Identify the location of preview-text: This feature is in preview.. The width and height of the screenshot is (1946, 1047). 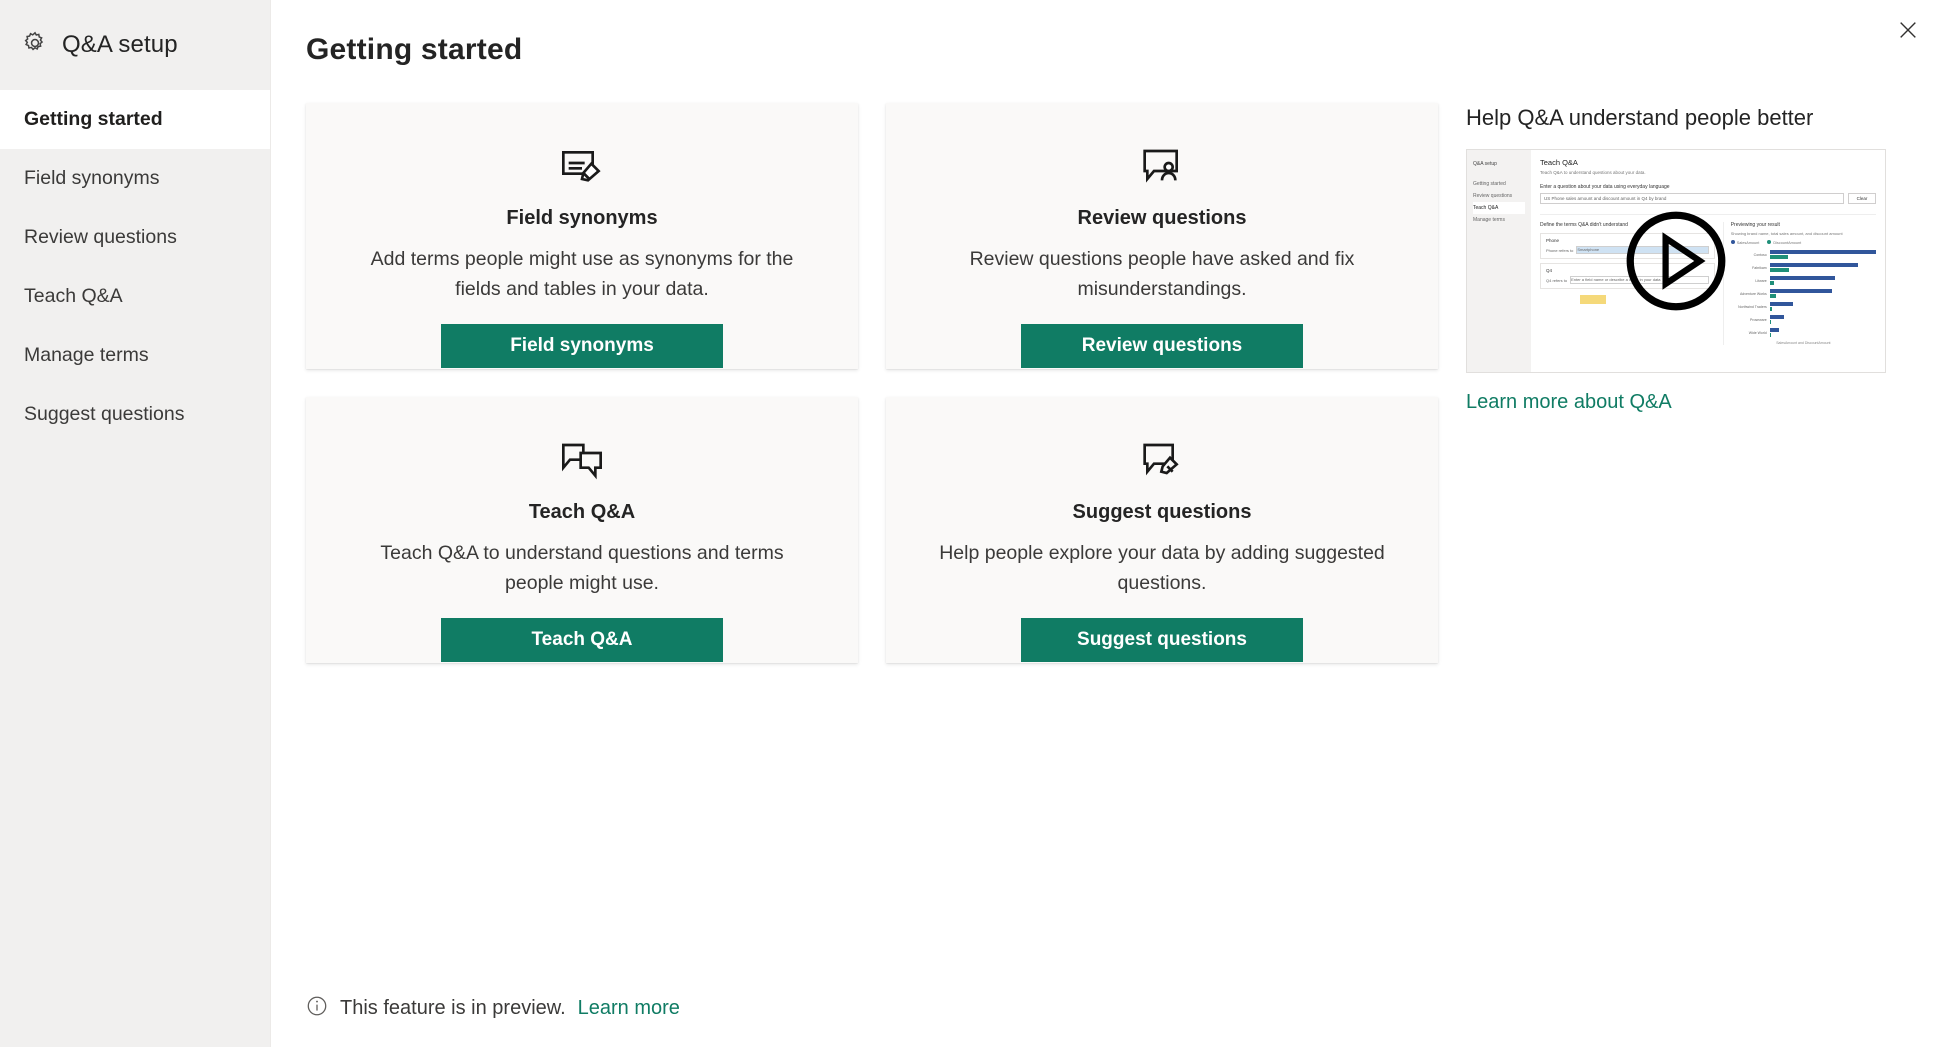
(453, 1007).